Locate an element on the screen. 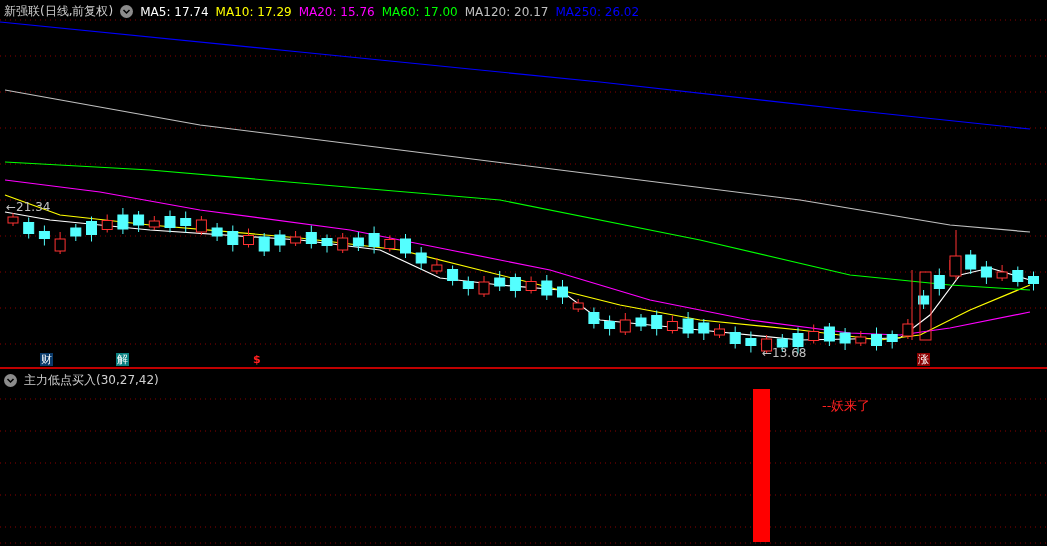 The height and width of the screenshot is (546, 1047). moving-average-label: MA120: 20.17 is located at coordinates (506, 11).